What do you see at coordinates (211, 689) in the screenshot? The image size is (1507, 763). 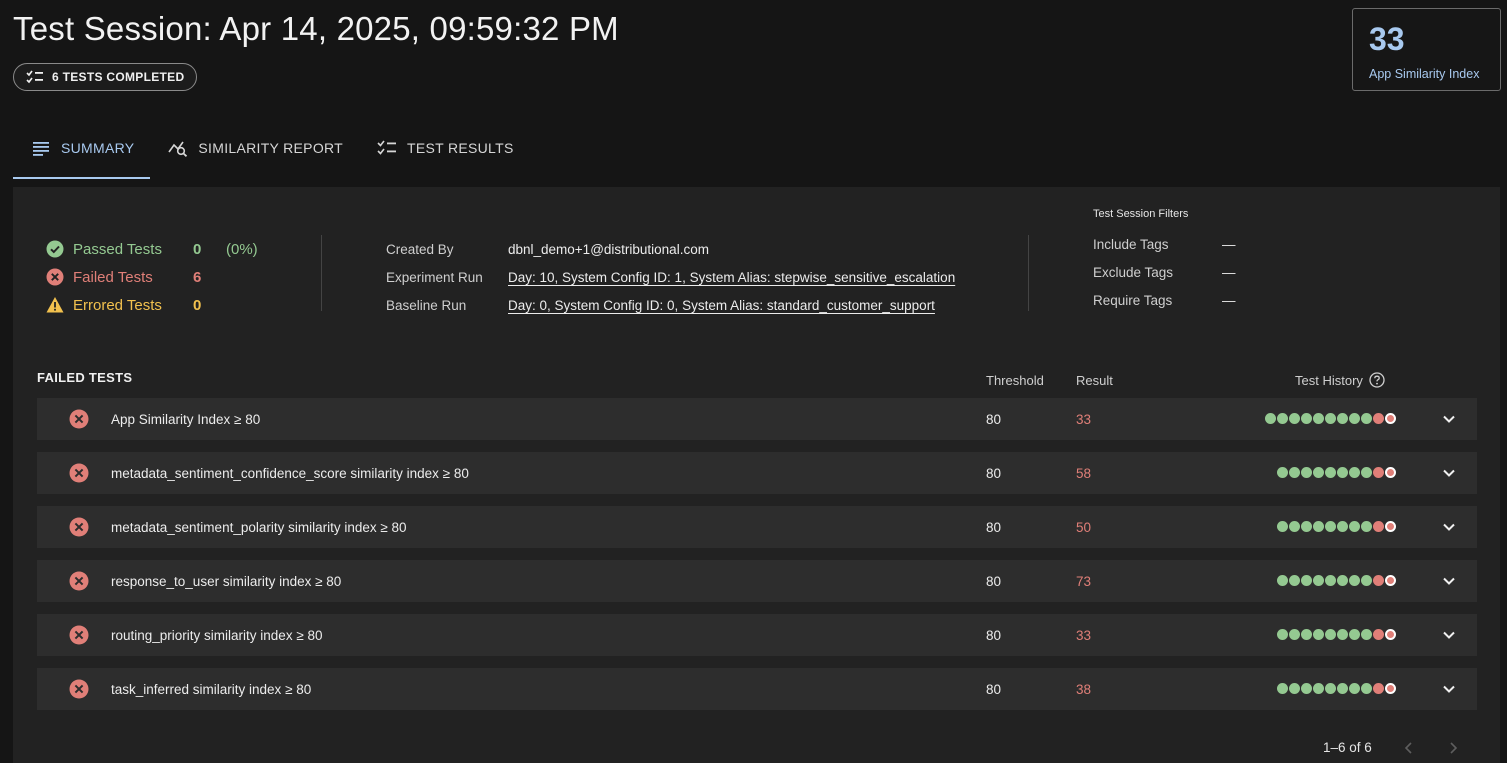 I see `test-name: task_inferred similarity index ≥ 80` at bounding box center [211, 689].